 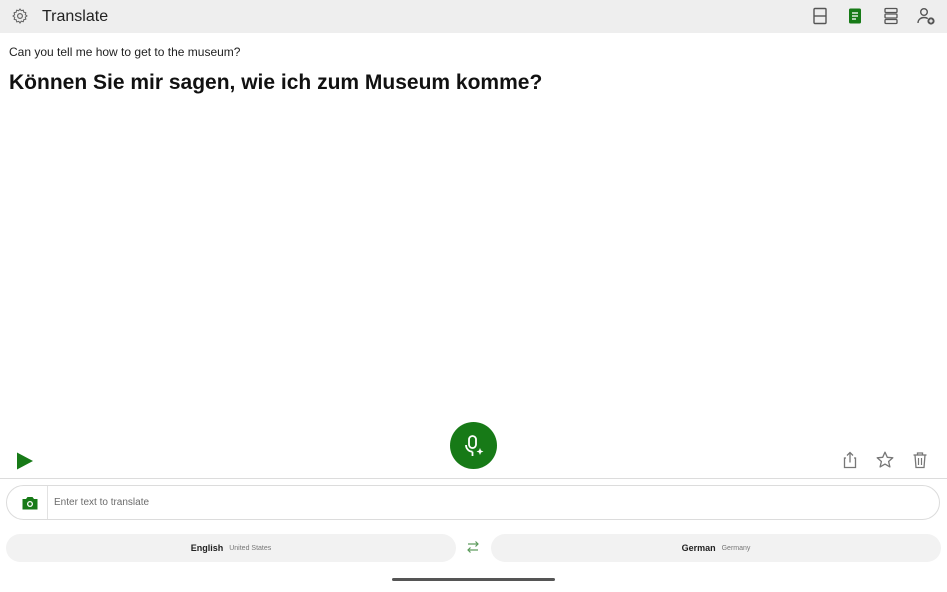 I want to click on mic-sparkle-icon, so click(x=473, y=445).